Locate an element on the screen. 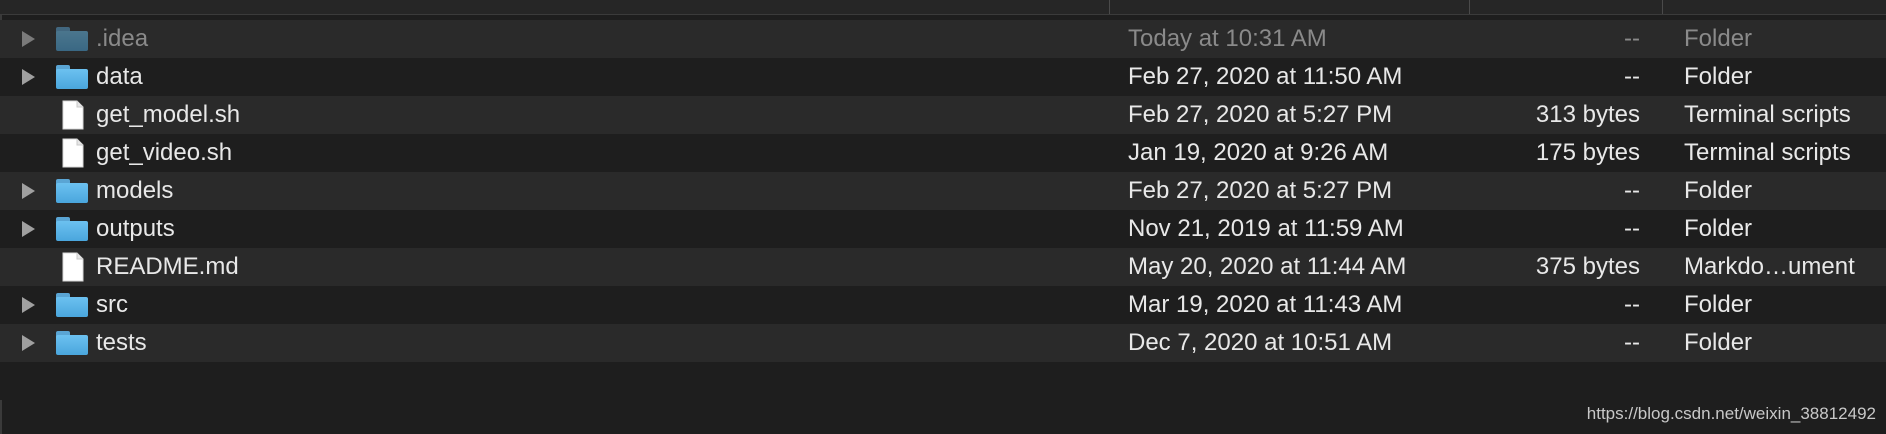  date-modified: Dec 7, 2020 at 10:51 AM is located at coordinates (1260, 342).